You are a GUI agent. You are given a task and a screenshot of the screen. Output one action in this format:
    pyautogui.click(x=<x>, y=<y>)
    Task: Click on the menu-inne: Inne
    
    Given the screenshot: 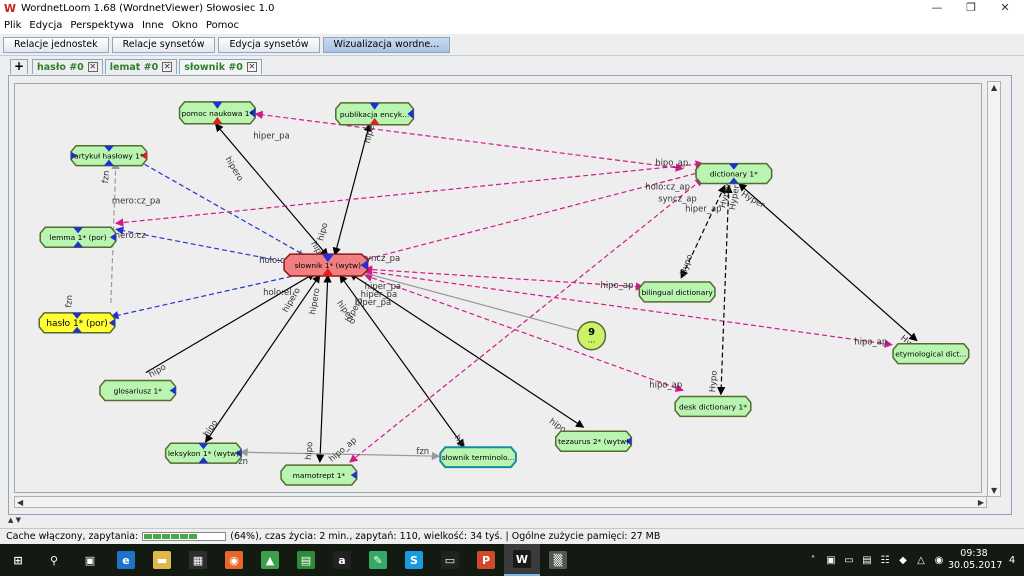 What is the action you would take?
    pyautogui.click(x=153, y=25)
    